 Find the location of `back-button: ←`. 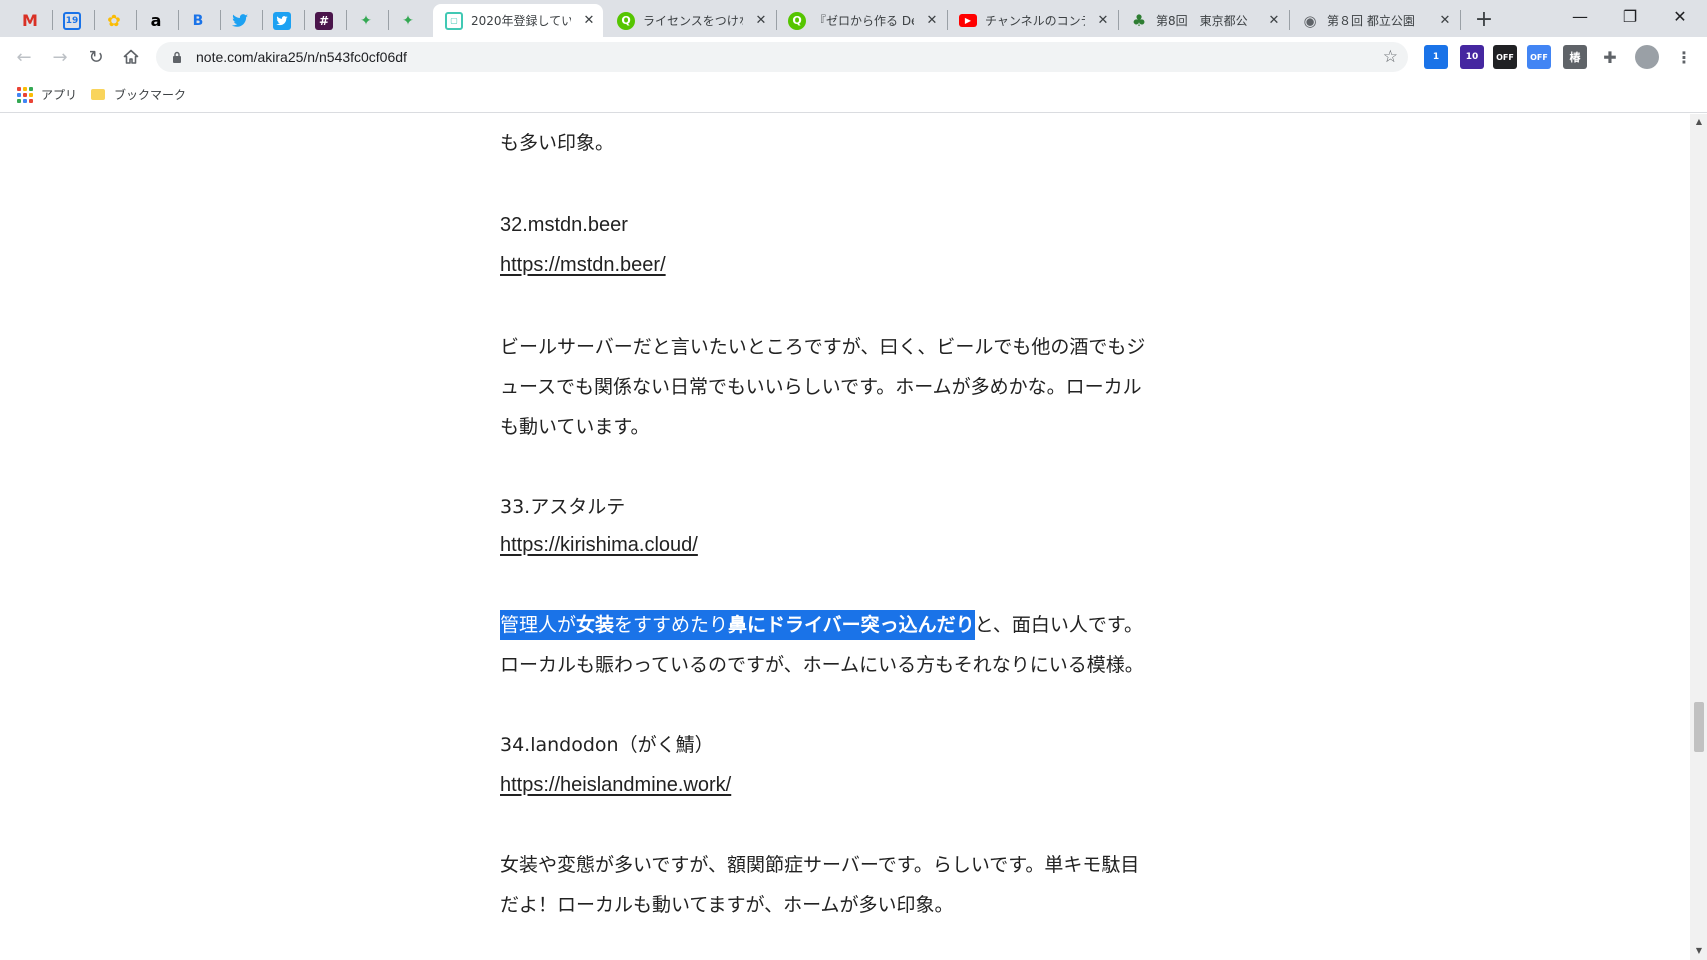

back-button: ← is located at coordinates (24, 57).